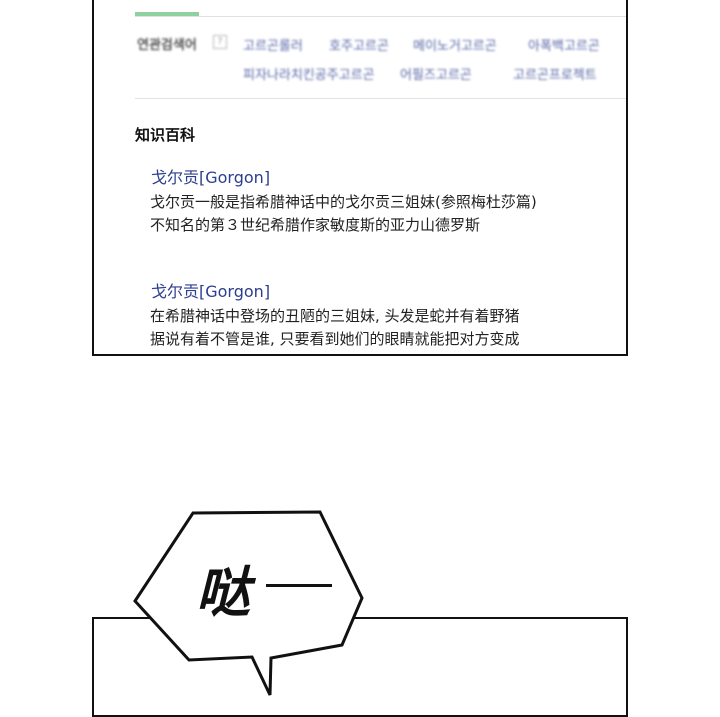  I want to click on entry-snippet: 不知名的第３世纪希腊作家敏度斯的亚力山德罗斯, so click(315, 225).